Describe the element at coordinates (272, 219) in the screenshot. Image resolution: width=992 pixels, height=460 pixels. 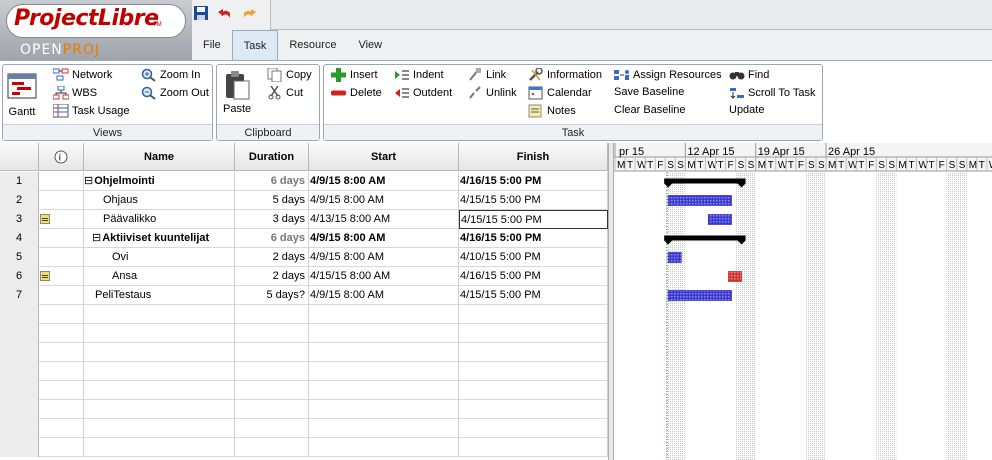
I see `task-duration: 3 days` at that location.